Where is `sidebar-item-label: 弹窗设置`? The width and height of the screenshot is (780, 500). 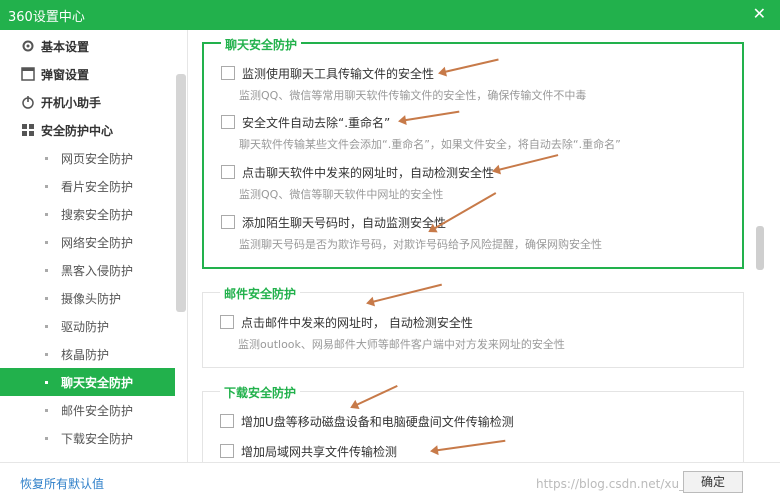
sidebar-item-label: 弹窗设置 is located at coordinates (65, 75).